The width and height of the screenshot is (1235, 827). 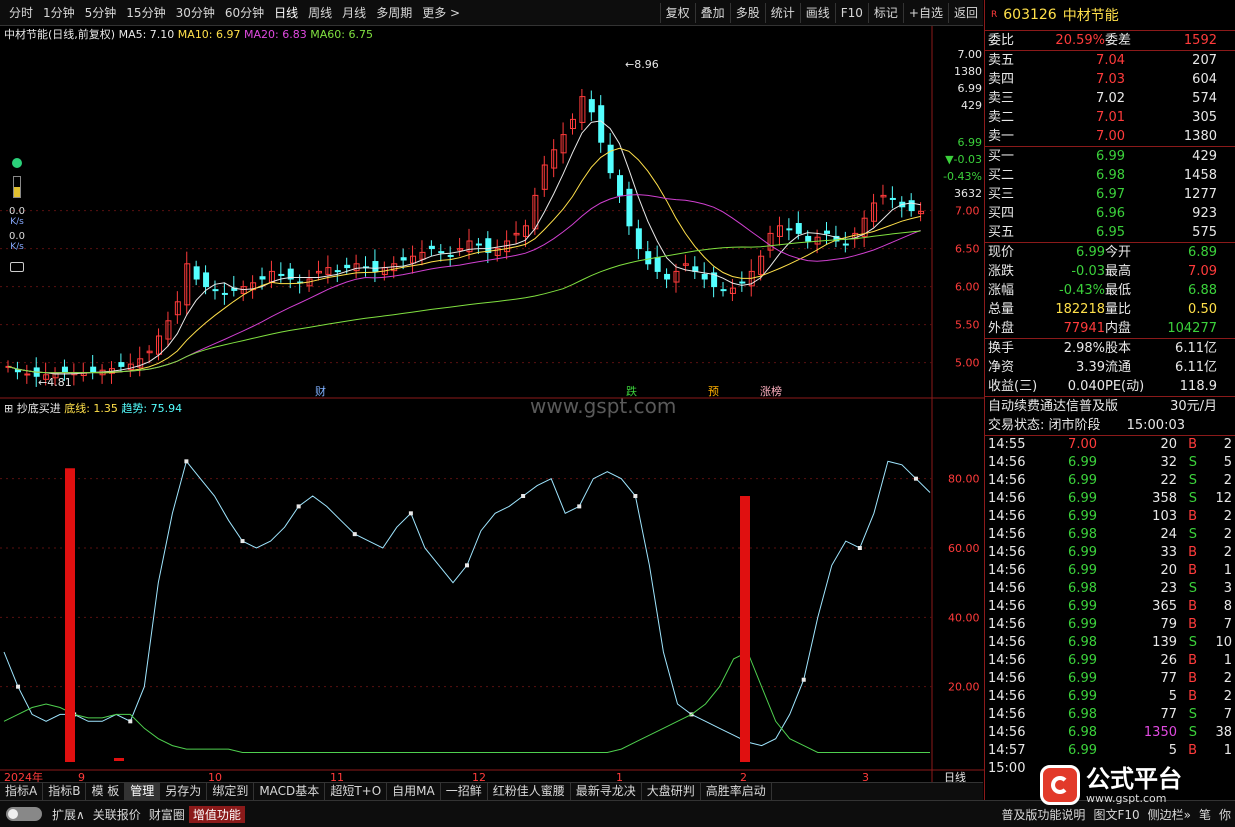 What do you see at coordinates (320, 391) in the screenshot?
I see `event-cai: 财` at bounding box center [320, 391].